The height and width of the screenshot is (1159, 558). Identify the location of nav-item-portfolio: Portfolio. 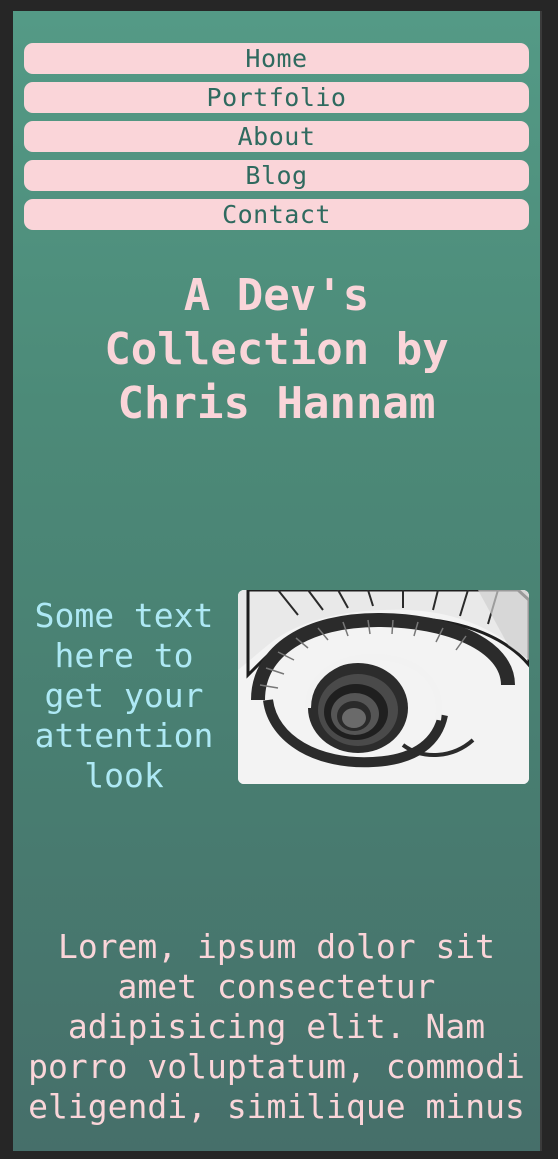
(276, 97).